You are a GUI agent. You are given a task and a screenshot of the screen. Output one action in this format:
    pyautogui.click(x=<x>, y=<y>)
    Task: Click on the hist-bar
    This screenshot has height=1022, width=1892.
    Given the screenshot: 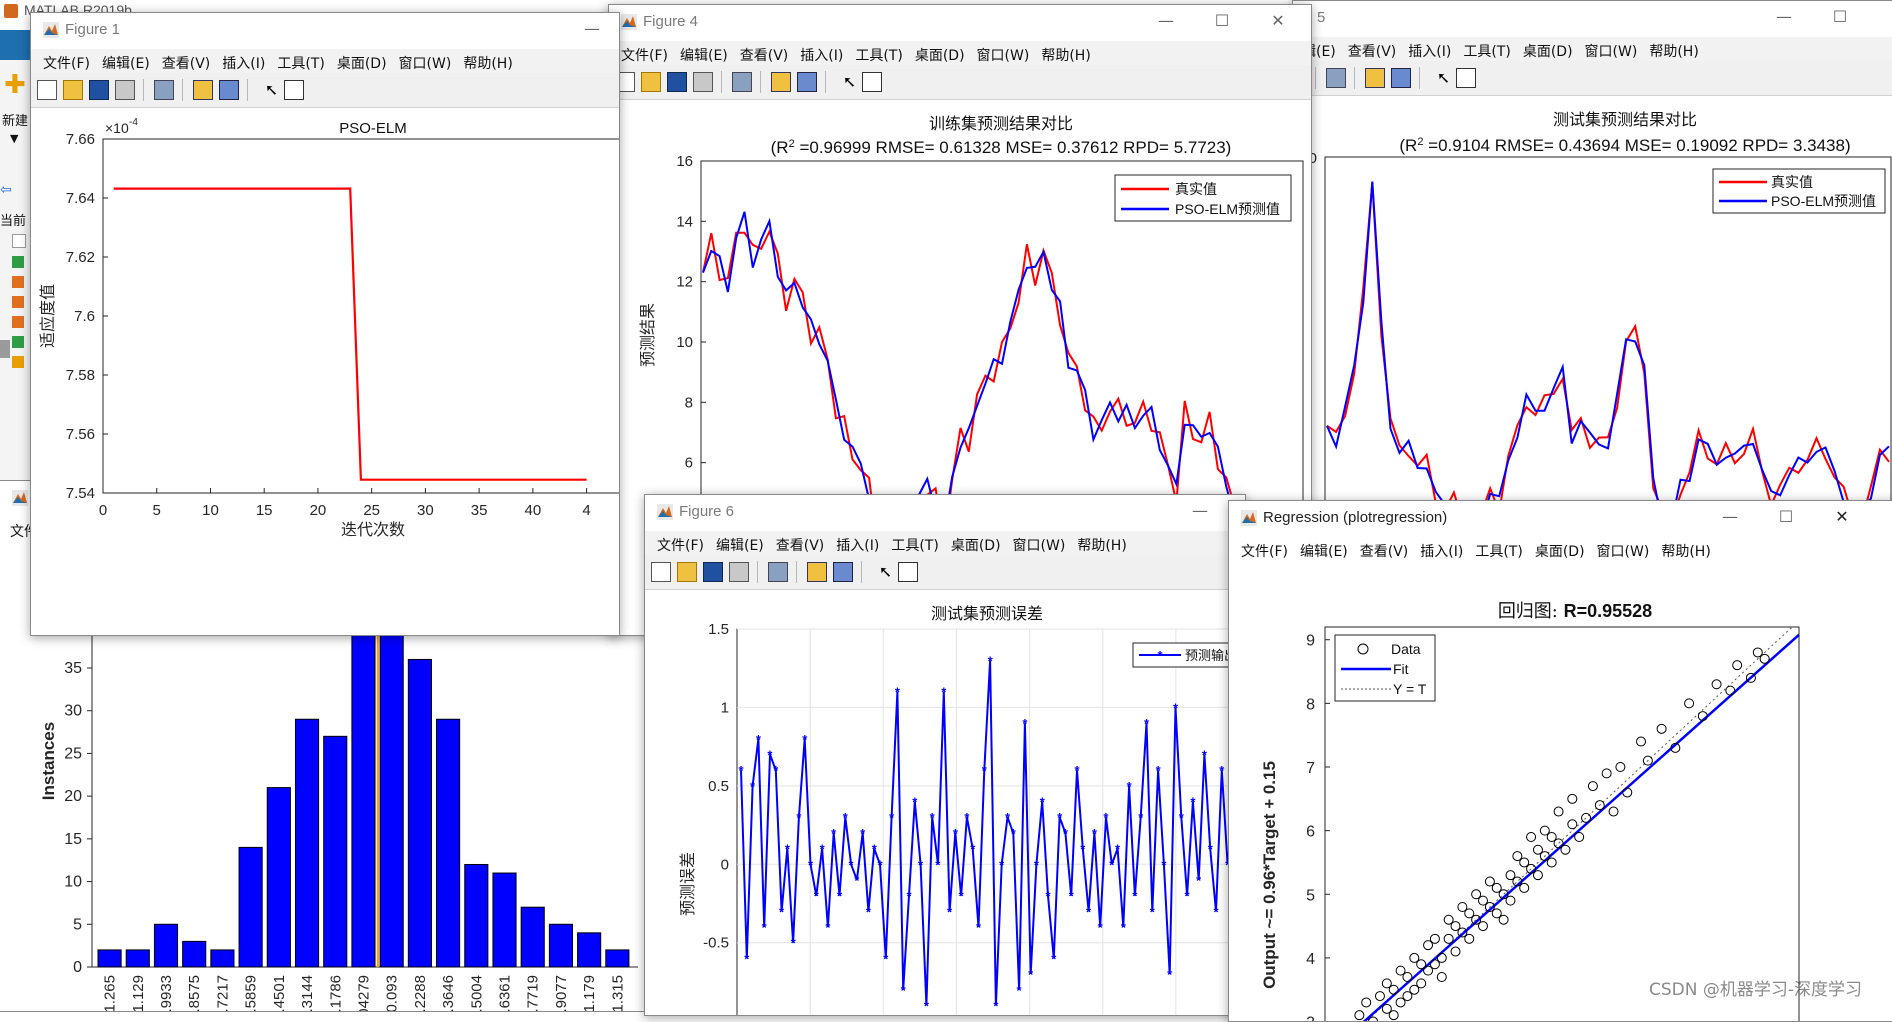 What is the action you would take?
    pyautogui.click(x=250, y=907)
    